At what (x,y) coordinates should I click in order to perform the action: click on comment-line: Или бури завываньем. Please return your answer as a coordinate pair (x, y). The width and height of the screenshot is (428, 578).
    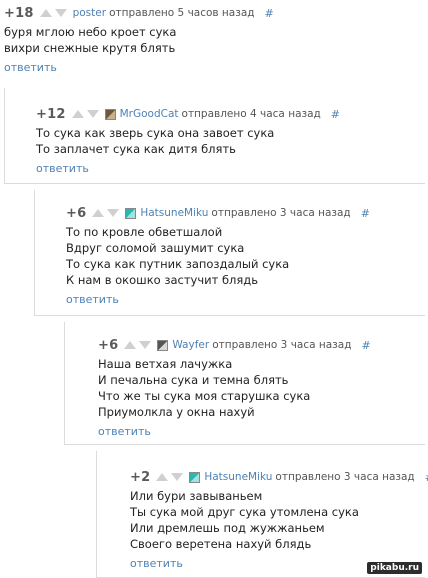
    Looking at the image, I should click on (196, 496).